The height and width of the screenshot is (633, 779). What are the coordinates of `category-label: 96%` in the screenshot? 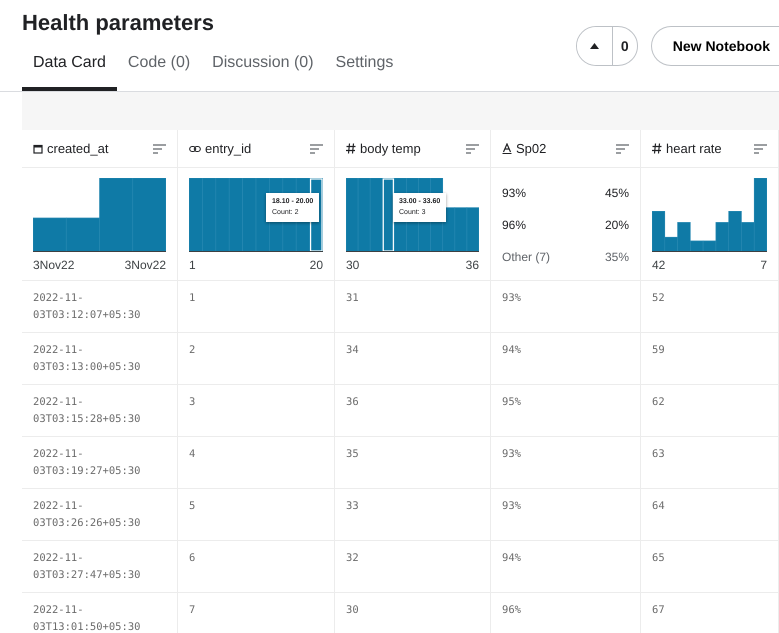 It's located at (514, 225).